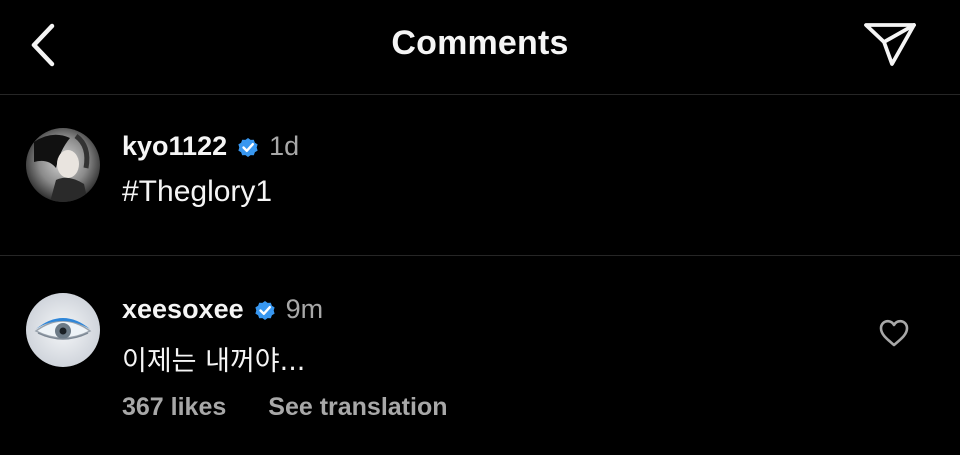  I want to click on caption-text: #Theglory1, so click(197, 191).